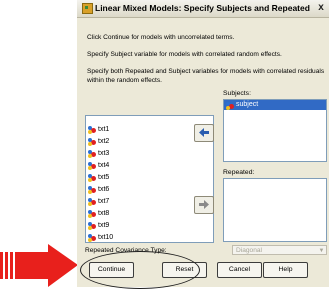 The image size is (329, 289). Describe the element at coordinates (104, 201) in the screenshot. I see `variable-item-label: txt7` at that location.